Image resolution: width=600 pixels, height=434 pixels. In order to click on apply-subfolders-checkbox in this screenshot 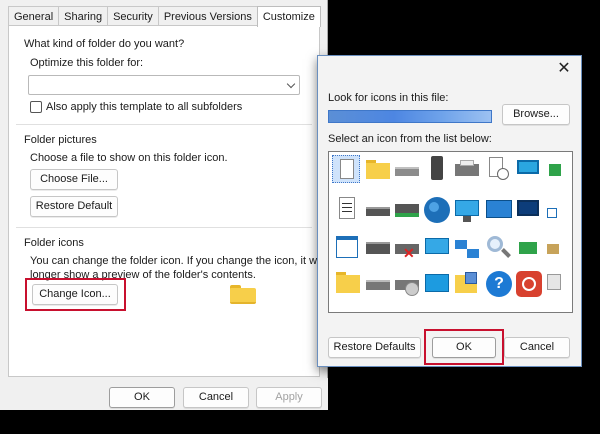, I will do `click(36, 107)`.